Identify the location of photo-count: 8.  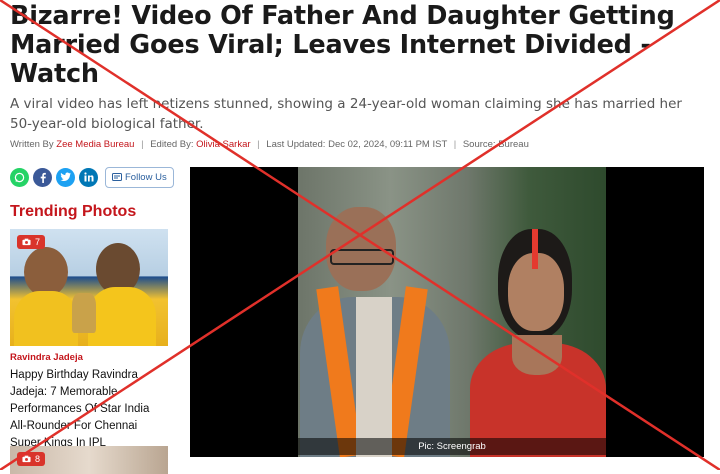
(38, 459).